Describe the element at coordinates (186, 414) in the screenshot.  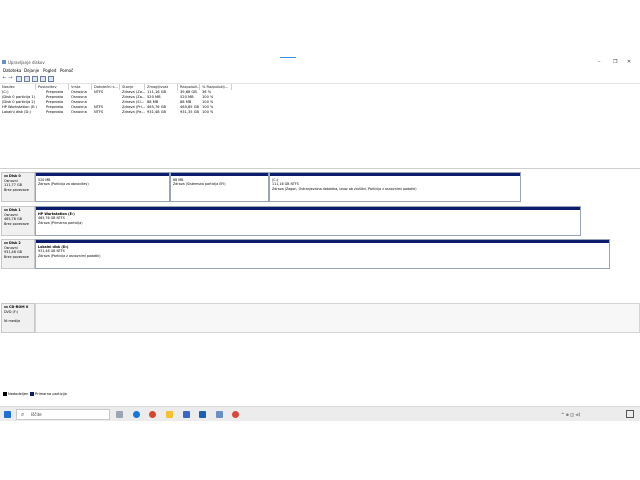
I see `store-icon` at that location.